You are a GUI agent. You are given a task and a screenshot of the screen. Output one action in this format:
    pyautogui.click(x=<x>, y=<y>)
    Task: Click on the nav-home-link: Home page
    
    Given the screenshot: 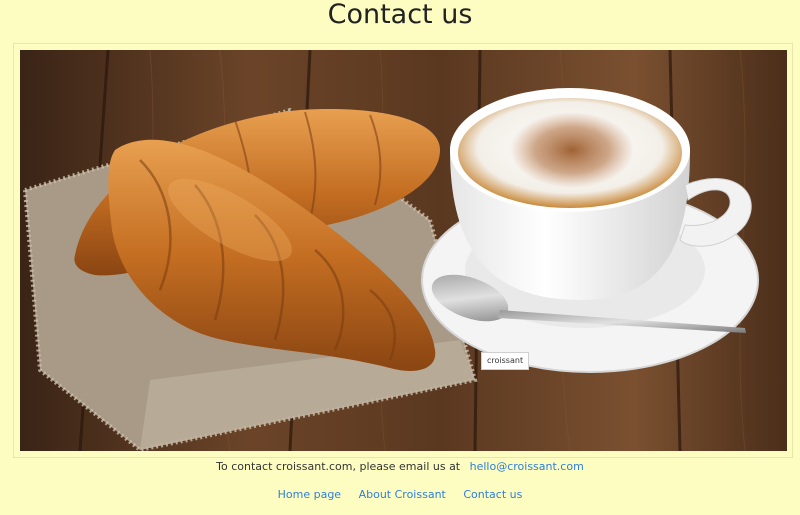 What is the action you would take?
    pyautogui.click(x=309, y=494)
    